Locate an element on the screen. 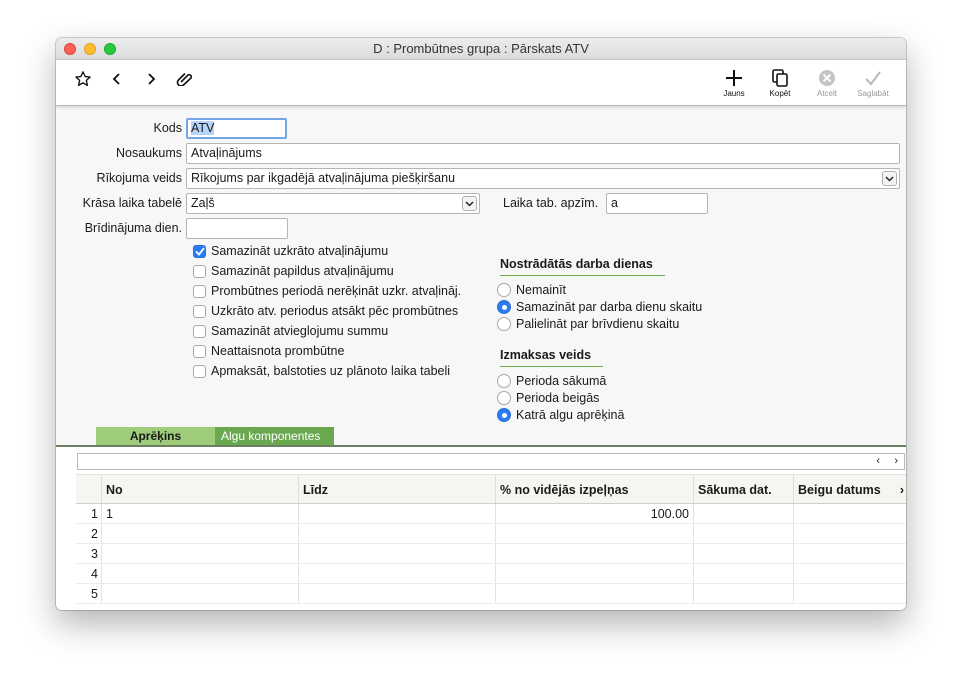 Image resolution: width=962 pixels, height=685 pixels. table-row: 4 is located at coordinates (491, 574).